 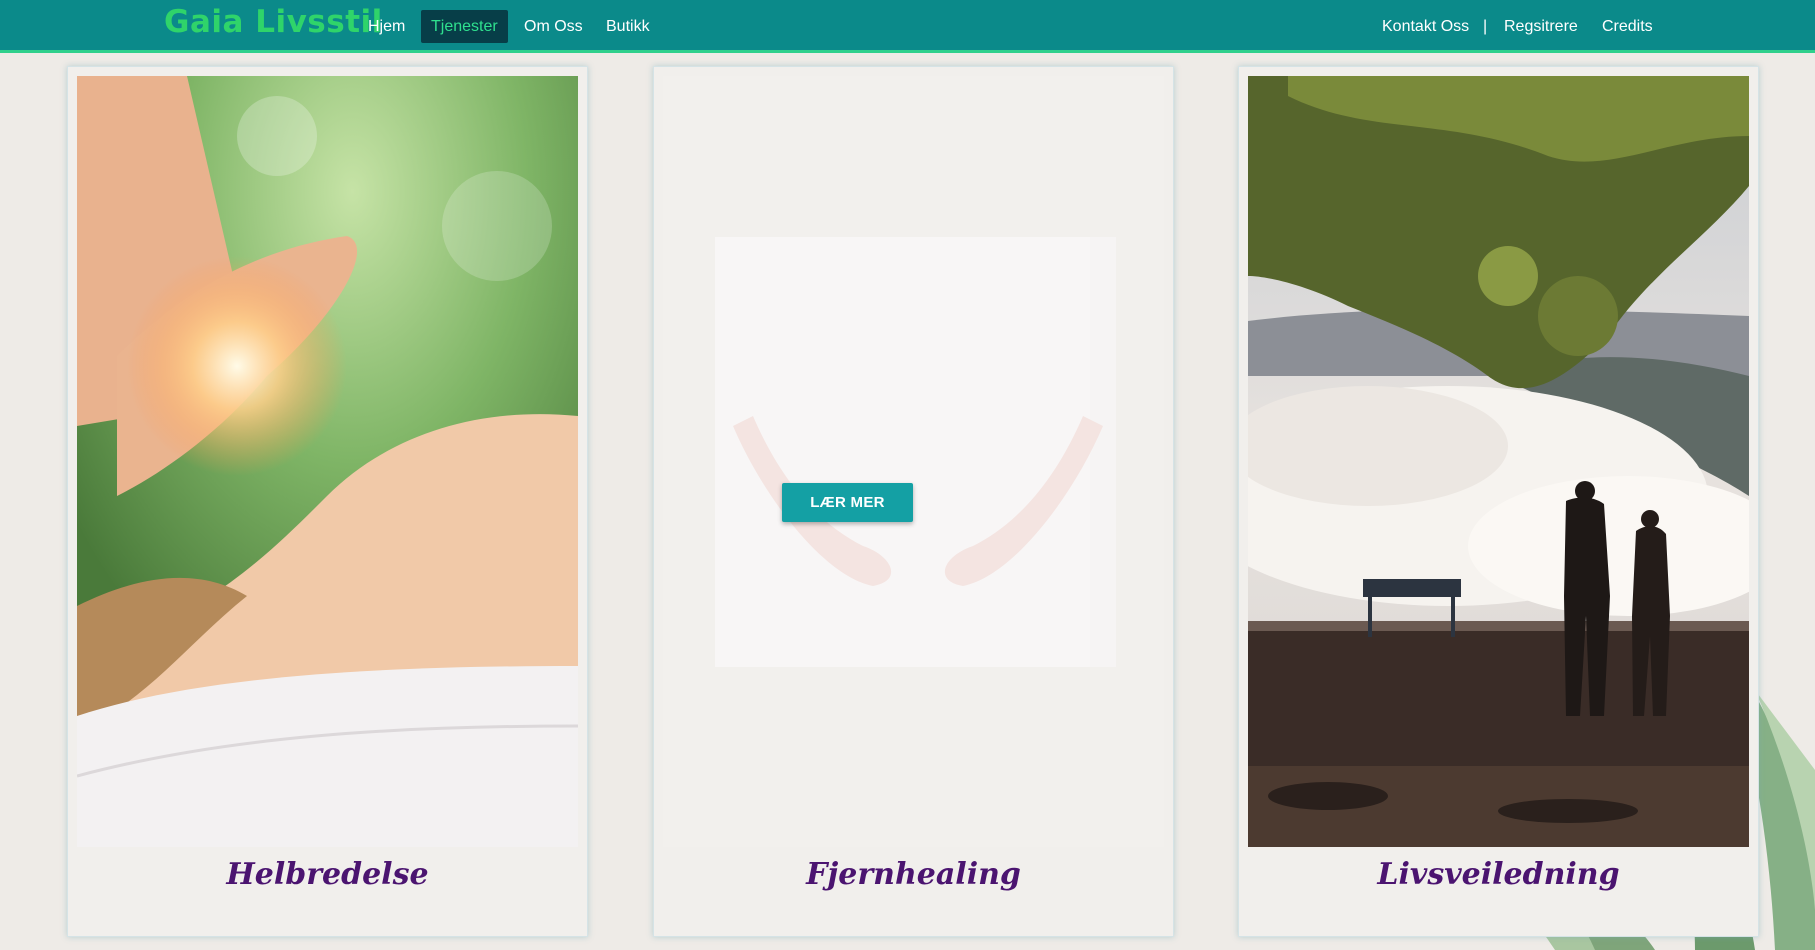 What do you see at coordinates (464, 26) in the screenshot?
I see `nav-item-tjenester: Tjenester` at bounding box center [464, 26].